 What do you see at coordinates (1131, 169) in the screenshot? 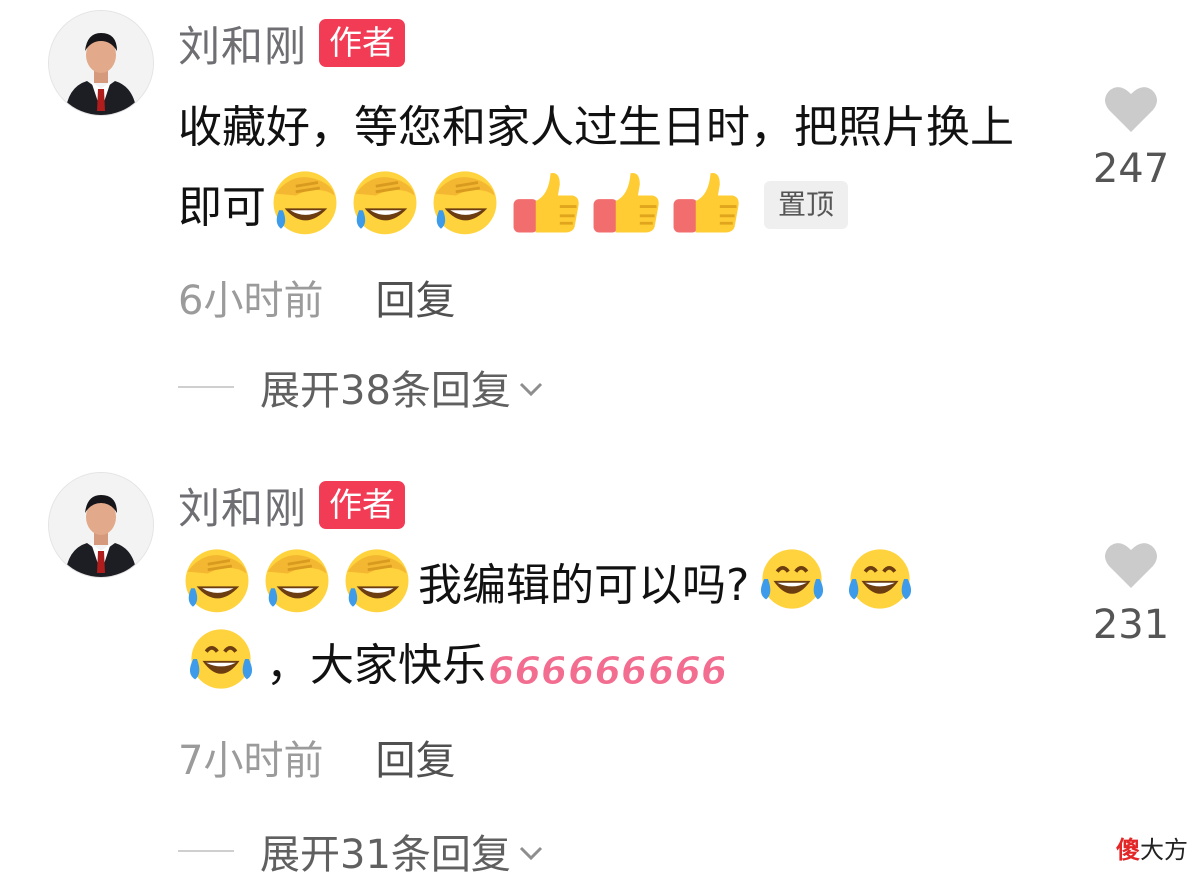
I see `like-count: 247` at bounding box center [1131, 169].